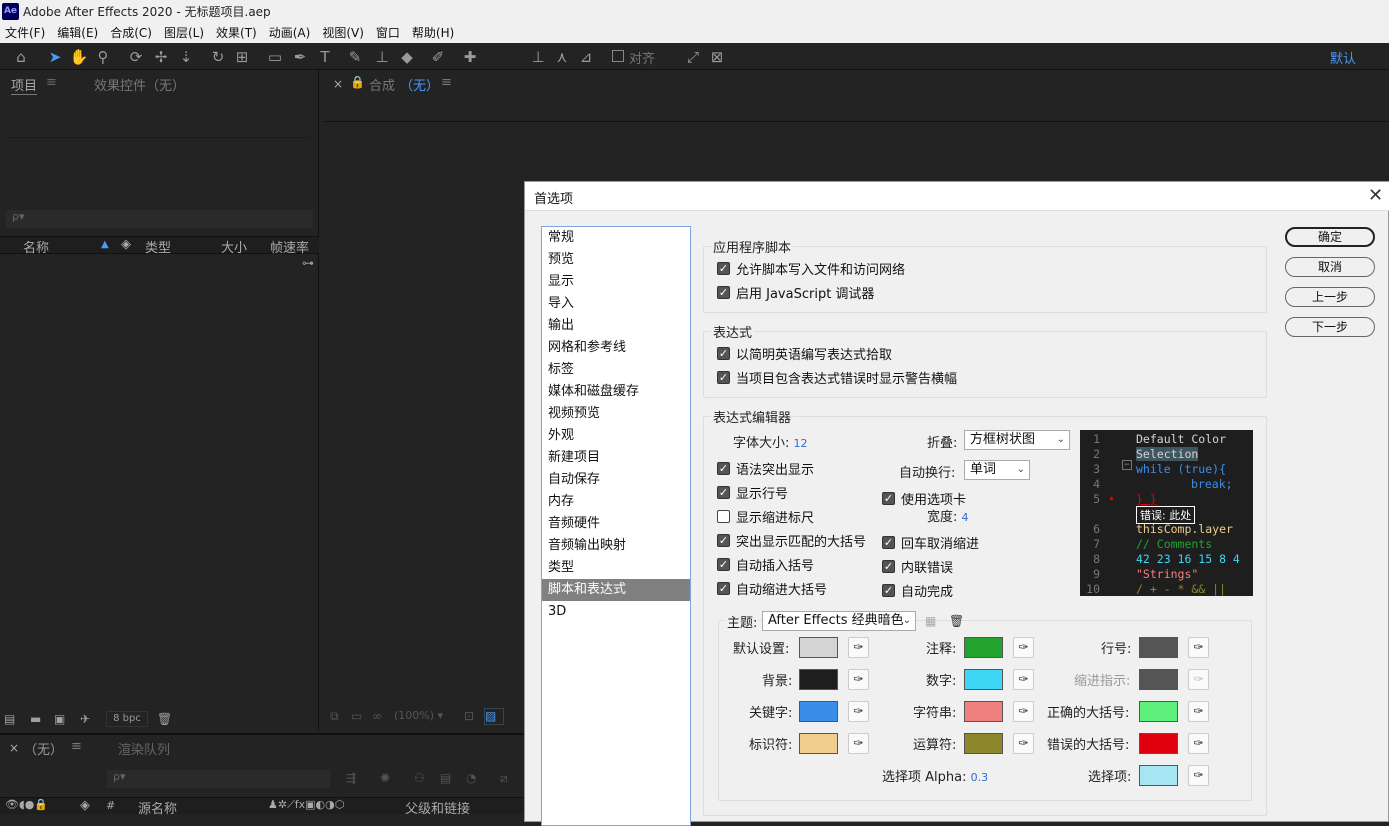 The height and width of the screenshot is (826, 1389). Describe the element at coordinates (385, 778) in the screenshot. I see `draft3d-icon: ✺` at that location.